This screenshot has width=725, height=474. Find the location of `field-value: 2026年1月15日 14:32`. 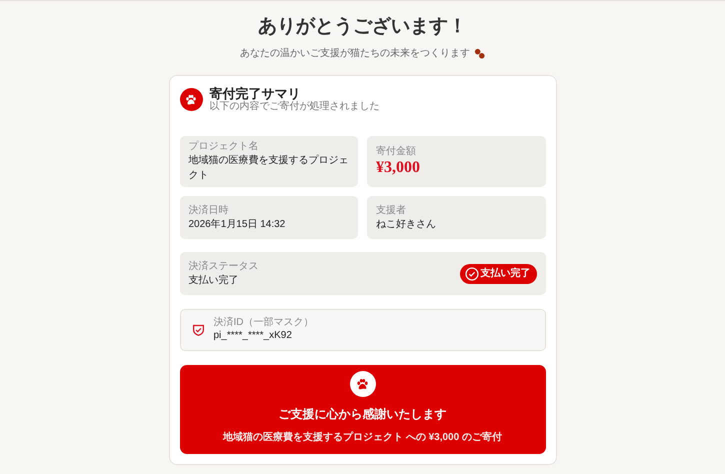

field-value: 2026年1月15日 14:32 is located at coordinates (237, 225).